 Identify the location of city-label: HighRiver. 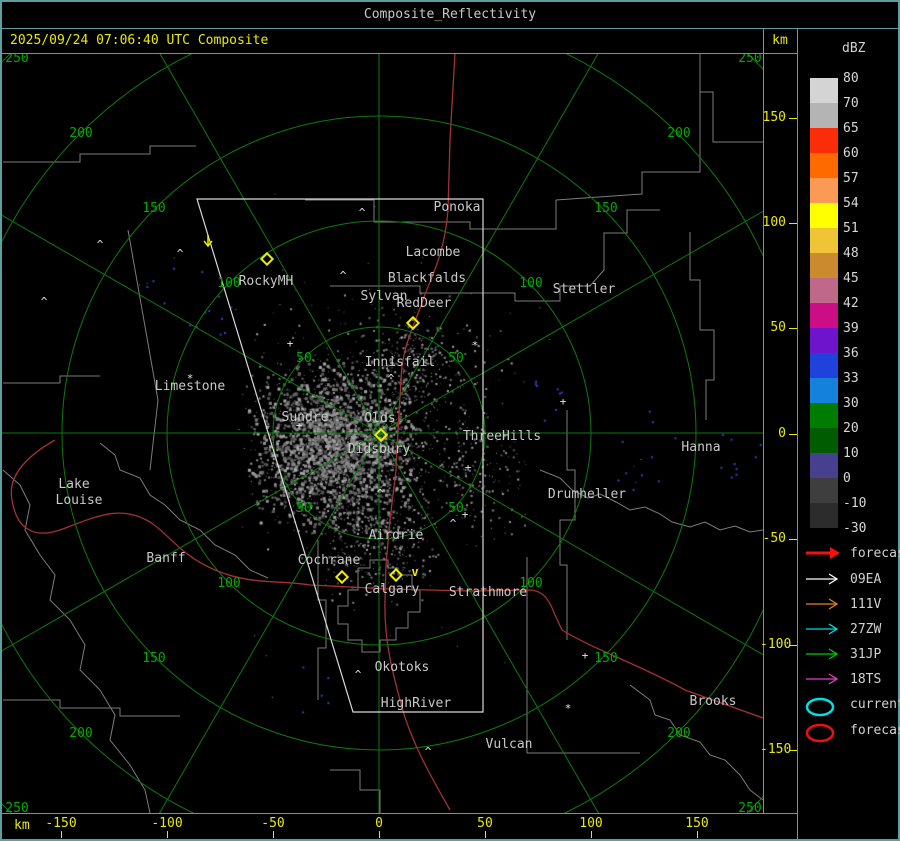
(416, 703).